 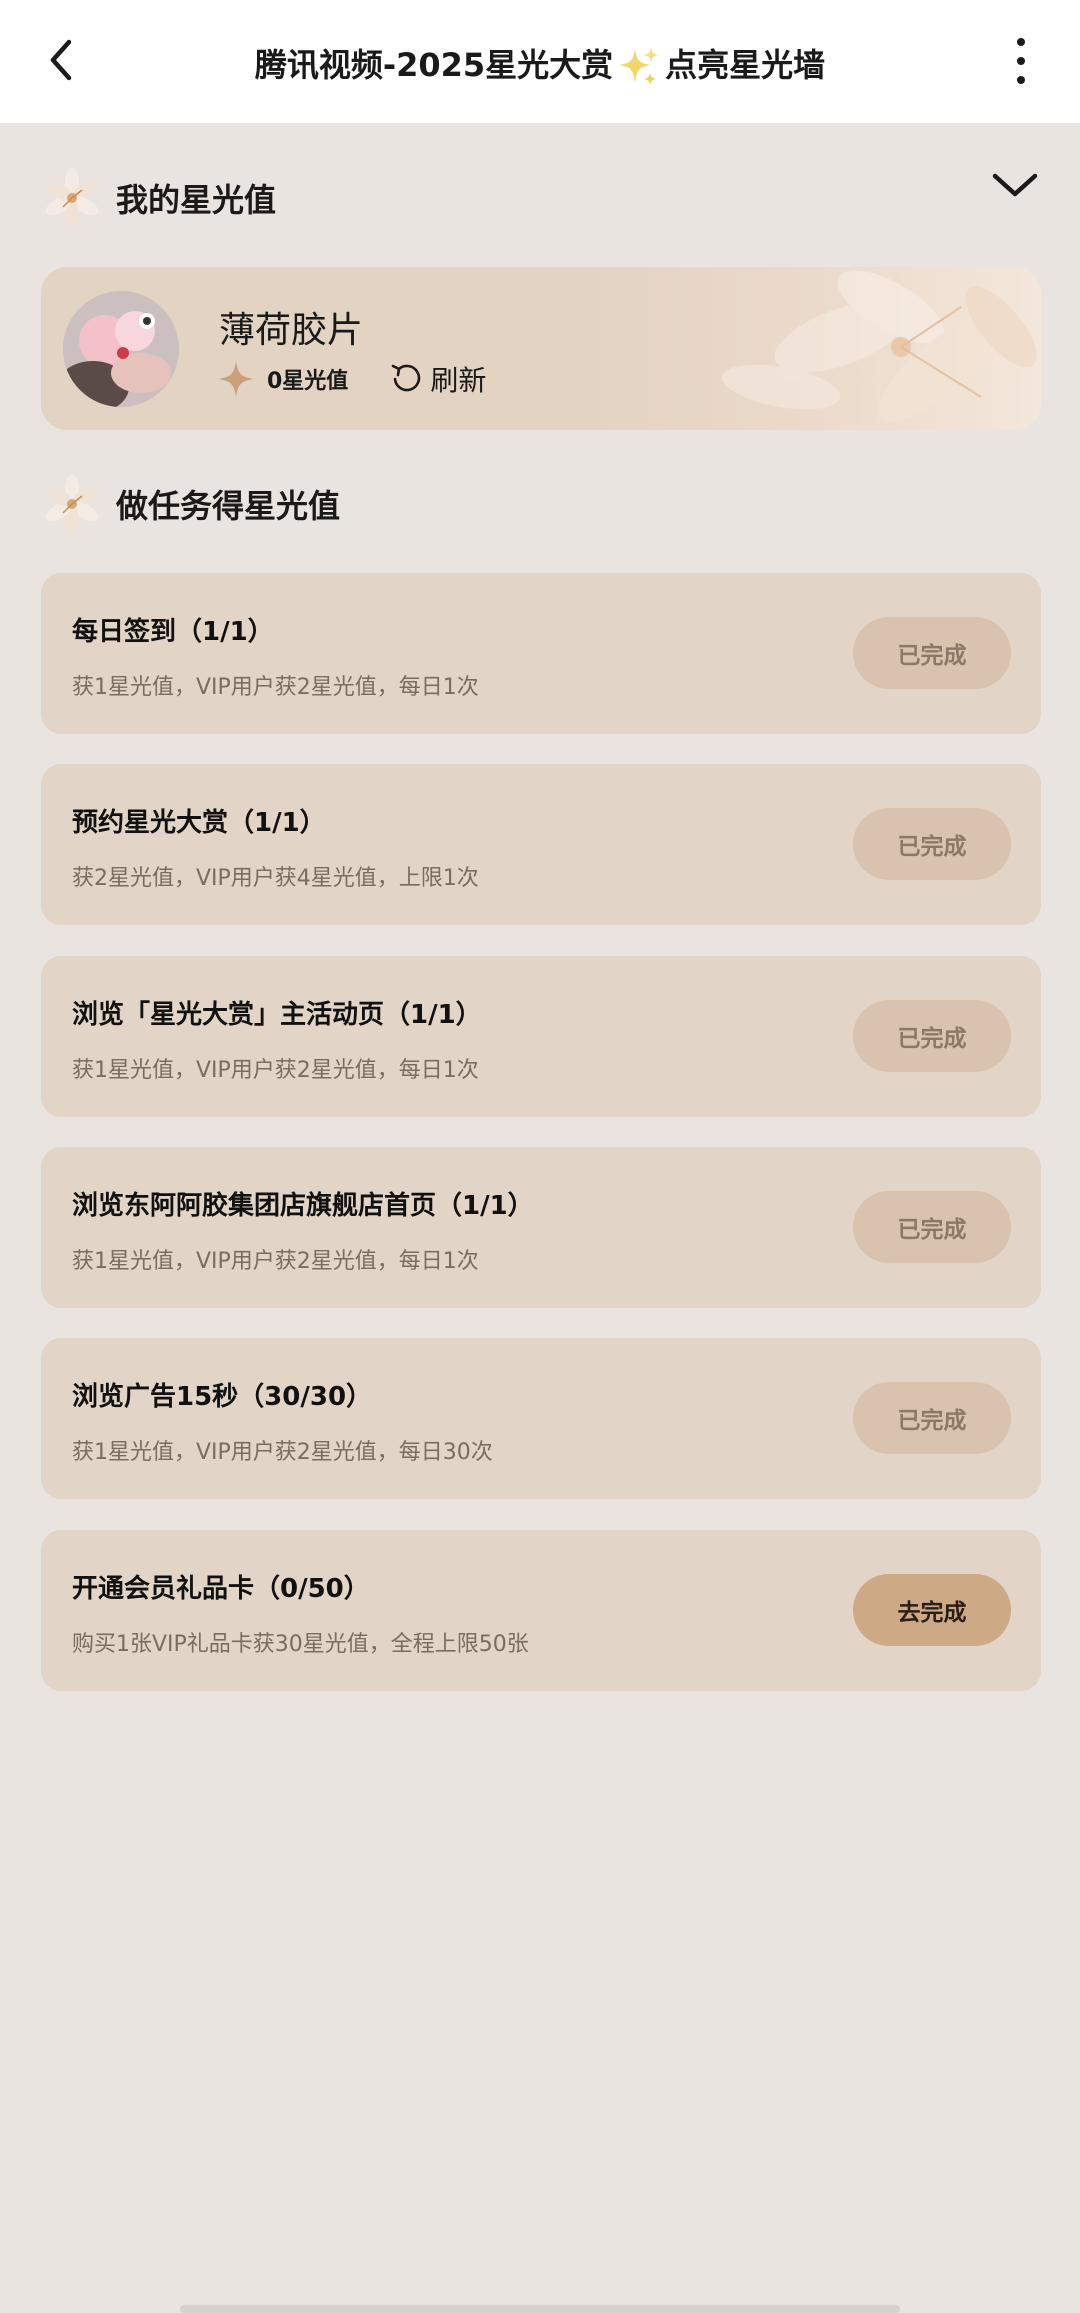 What do you see at coordinates (228, 506) in the screenshot?
I see `task-section-title: 做任务得星光值` at bounding box center [228, 506].